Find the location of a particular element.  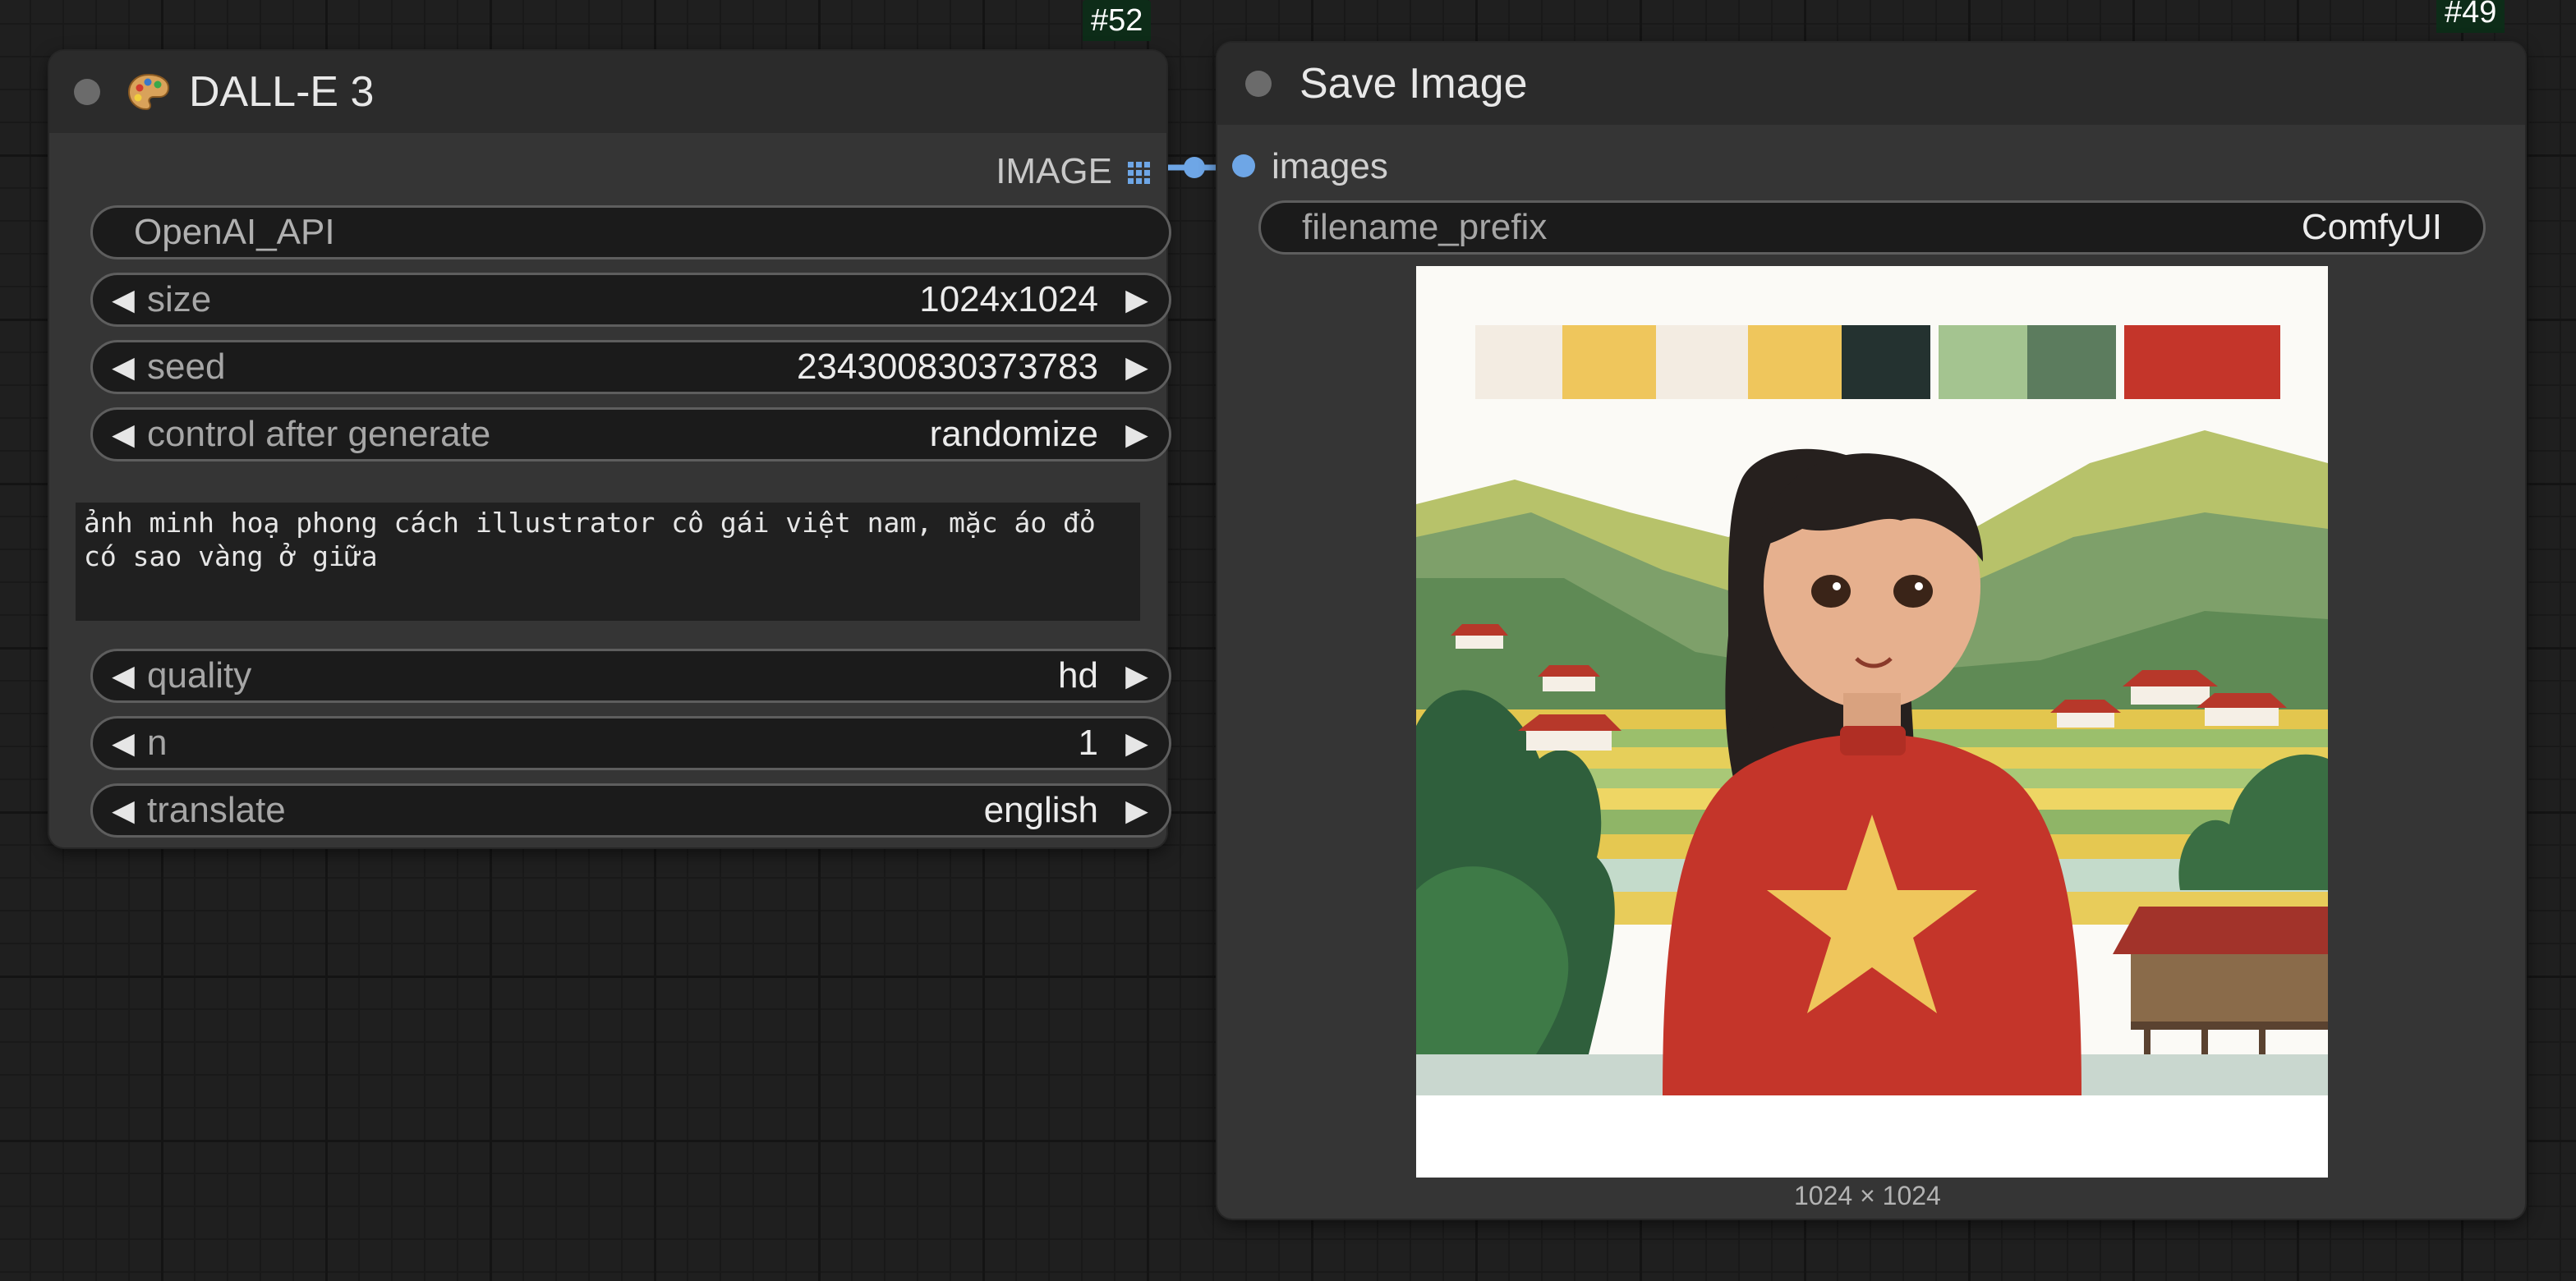

size-increment-icon: ▶ is located at coordinates (1137, 299).